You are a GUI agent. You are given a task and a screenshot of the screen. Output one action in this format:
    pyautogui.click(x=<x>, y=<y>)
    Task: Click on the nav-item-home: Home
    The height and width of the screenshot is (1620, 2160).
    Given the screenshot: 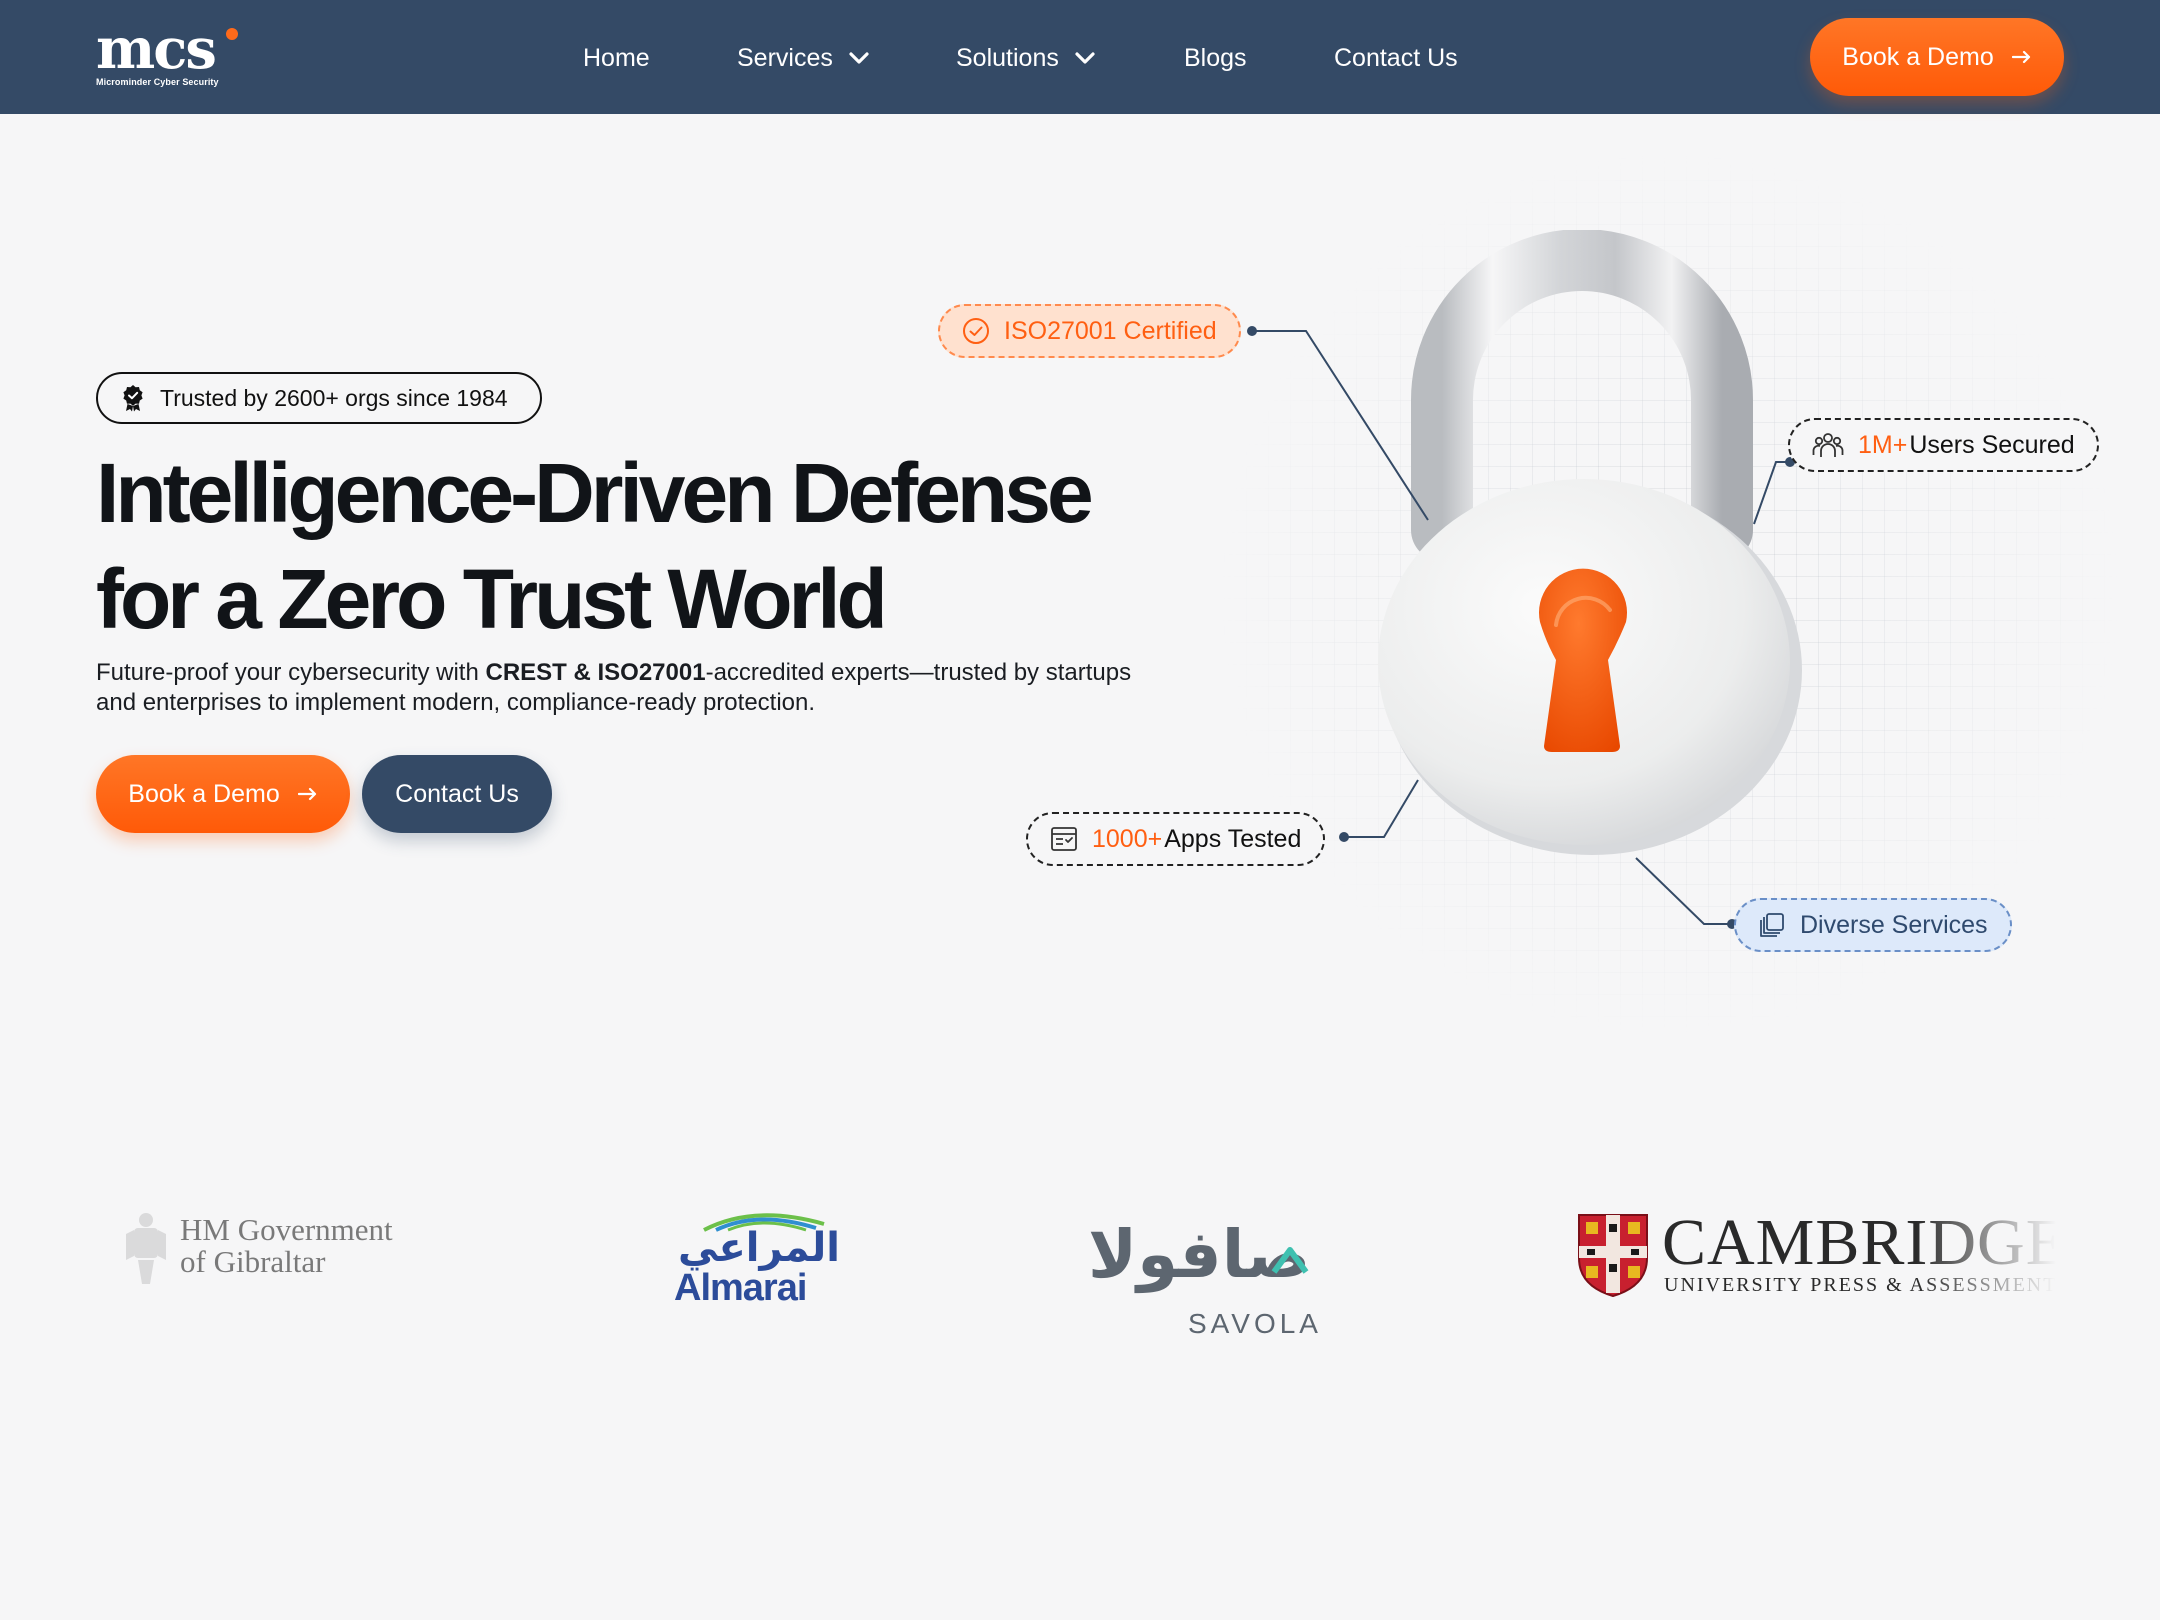 What is the action you would take?
    pyautogui.click(x=616, y=58)
    